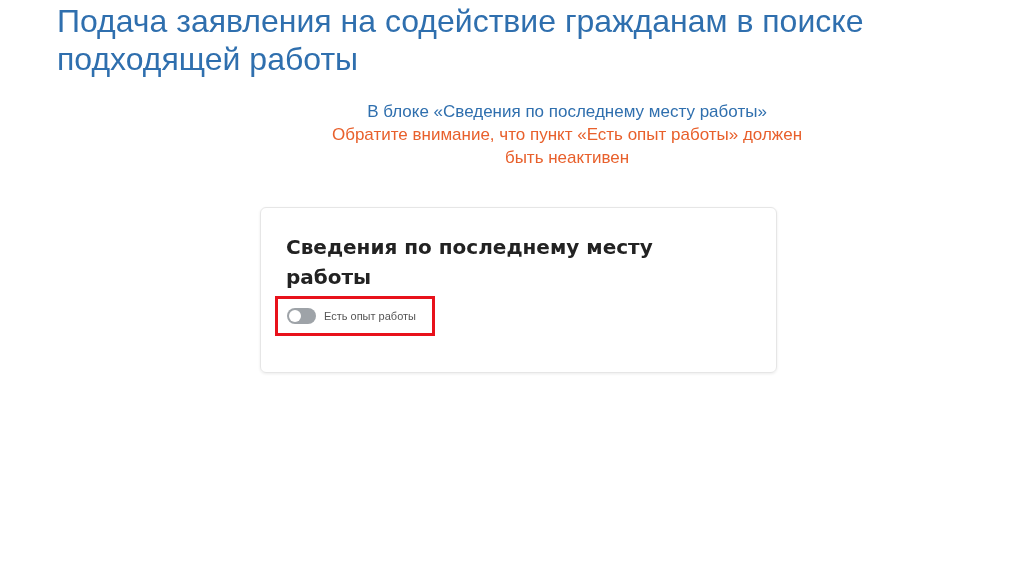 This screenshot has height=574, width=1024. What do you see at coordinates (461, 40) in the screenshot?
I see `slide-title: Подача заявления на содействие гражданам в поиске подходящей работы` at bounding box center [461, 40].